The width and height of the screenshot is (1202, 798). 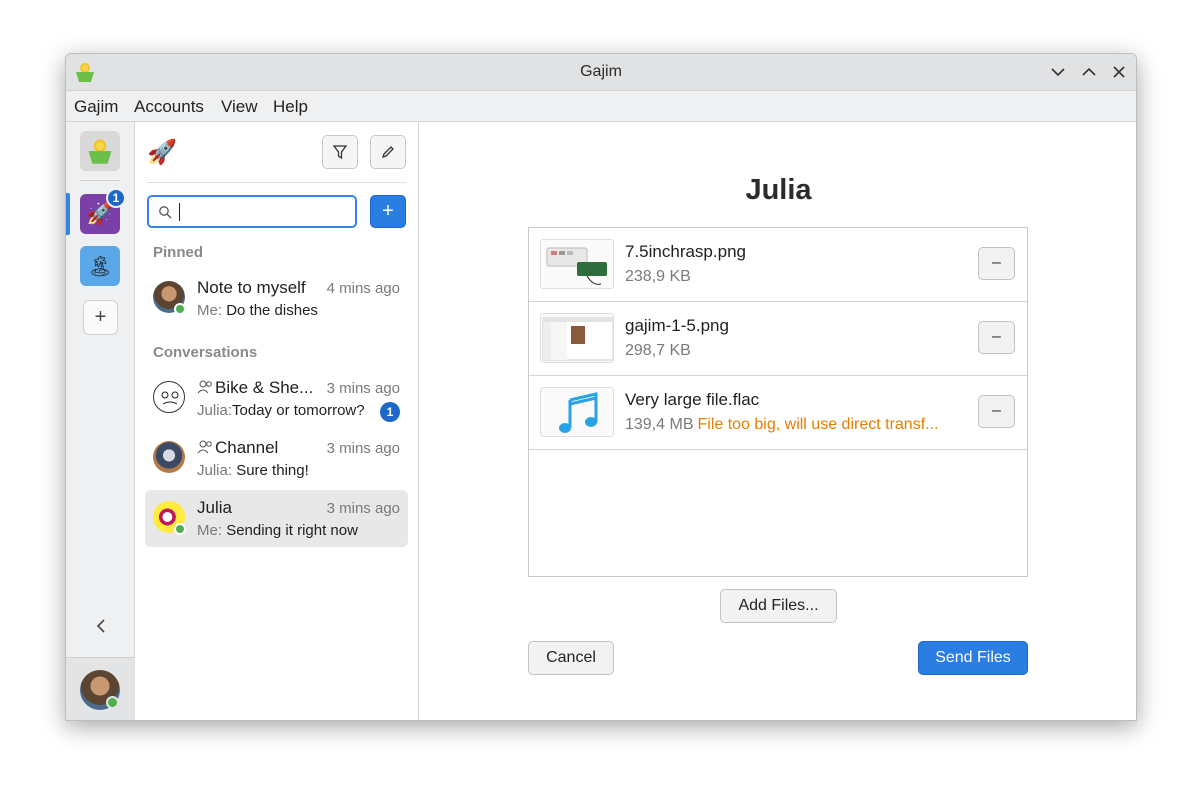 What do you see at coordinates (68, 214) in the screenshot?
I see `active-indicator` at bounding box center [68, 214].